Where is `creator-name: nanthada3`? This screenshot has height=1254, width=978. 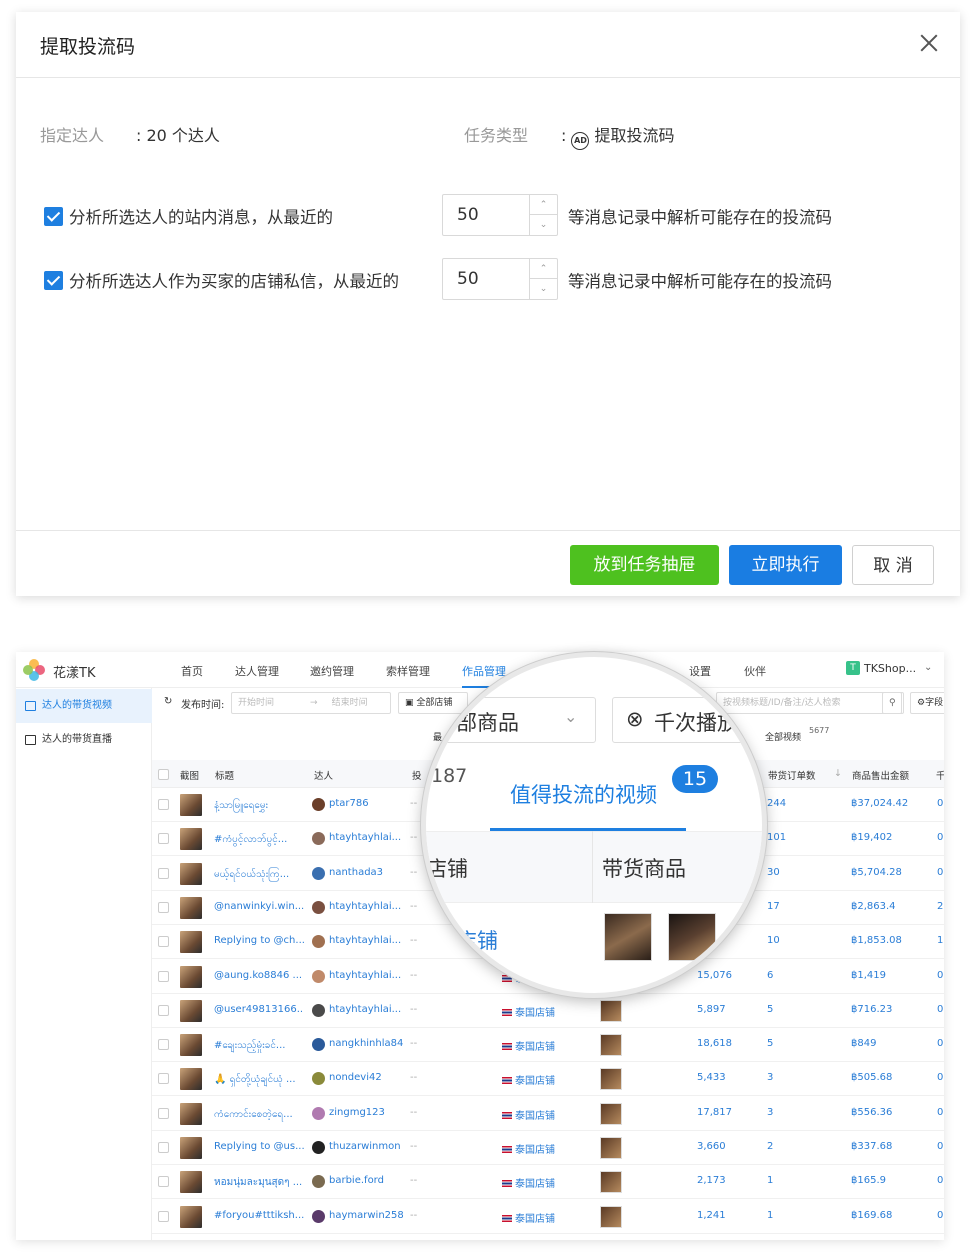
creator-name: nanthada3 is located at coordinates (367, 872).